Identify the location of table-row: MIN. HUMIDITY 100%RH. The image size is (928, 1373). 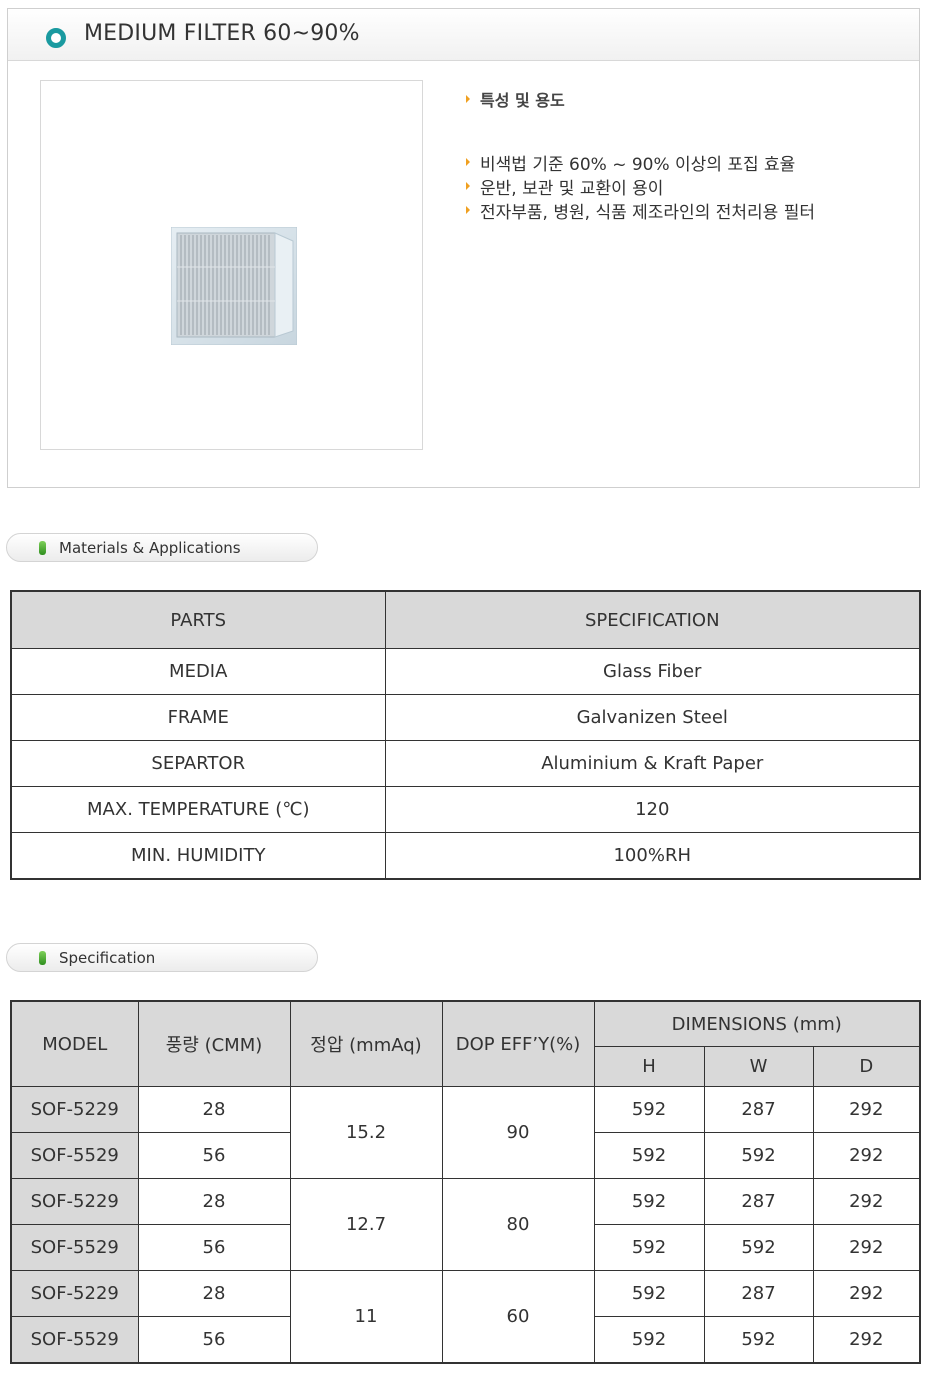
(465, 856).